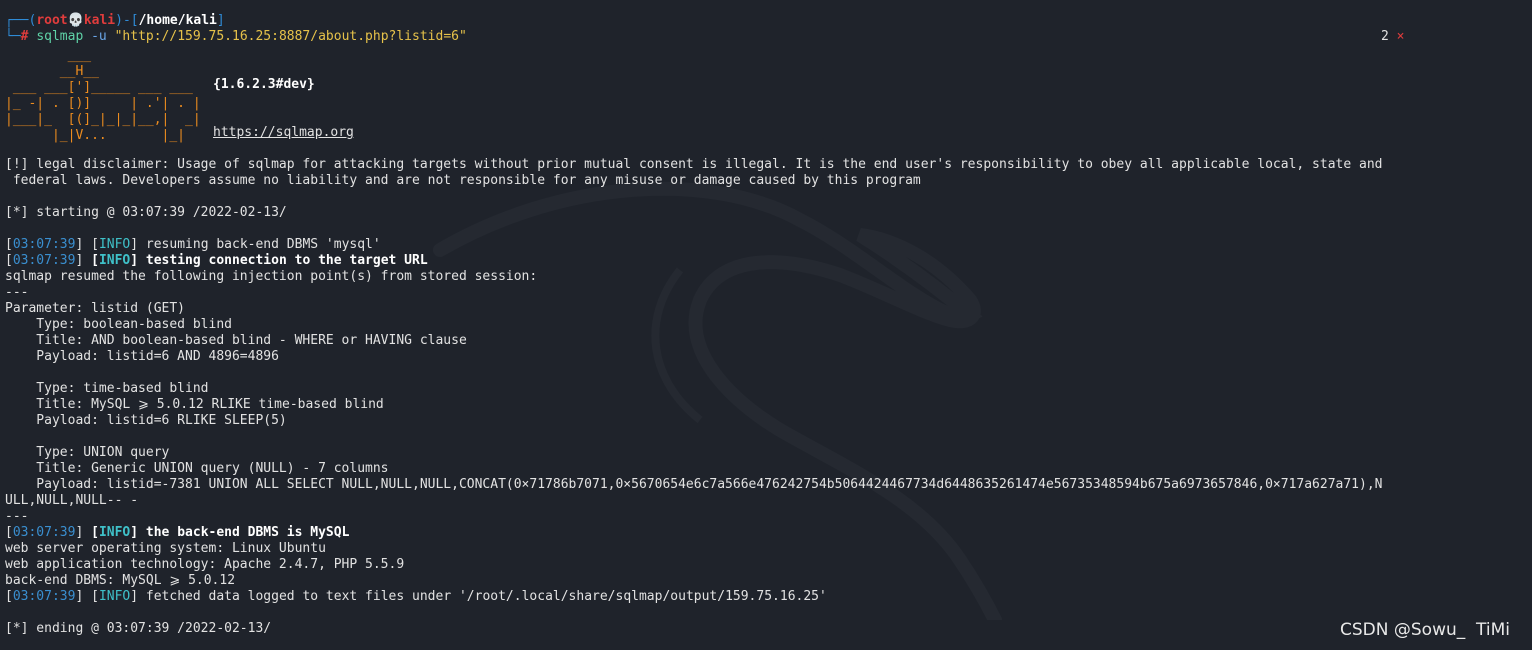 The height and width of the screenshot is (650, 1532). What do you see at coordinates (142, 356) in the screenshot?
I see `payload-line: Payload: listid=6 AND 4896=4896` at bounding box center [142, 356].